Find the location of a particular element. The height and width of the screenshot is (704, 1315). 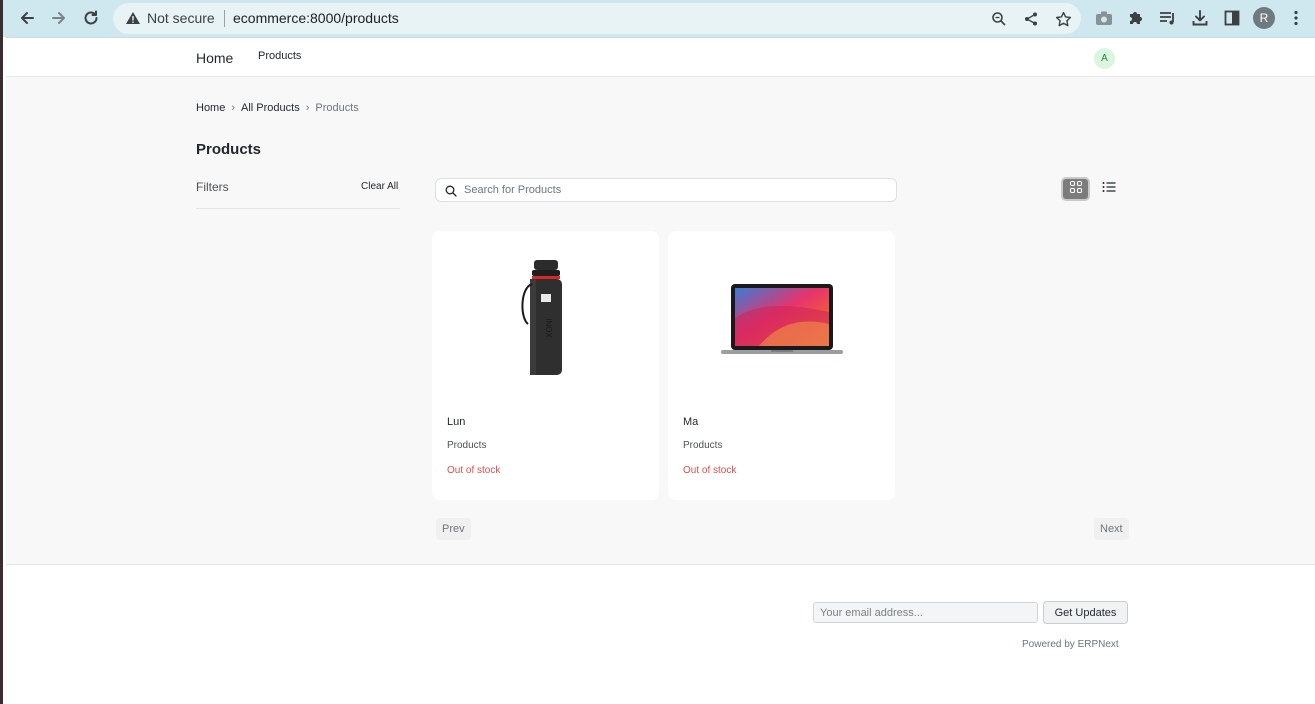

search-box is located at coordinates (666, 190).